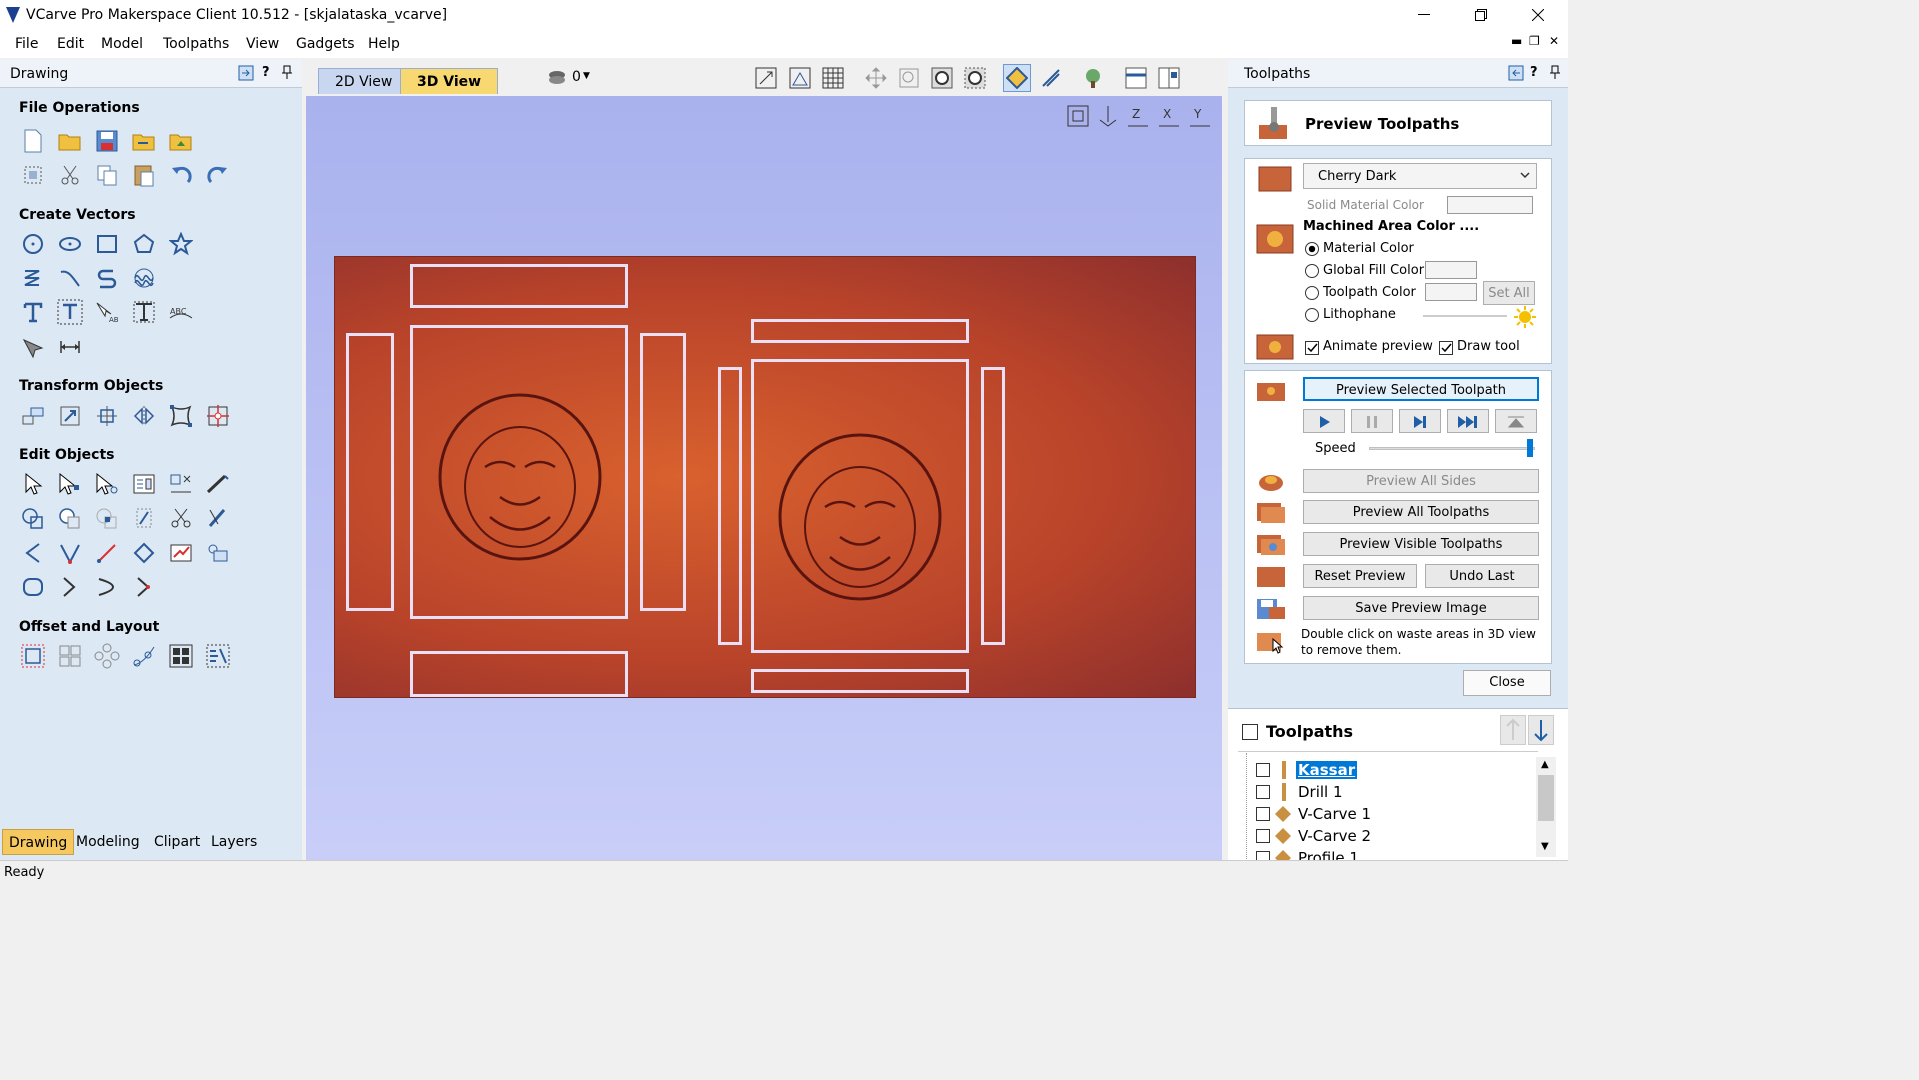 The width and height of the screenshot is (1919, 1080). Describe the element at coordinates (70, 484) in the screenshot. I see `node-edit-icon` at that location.